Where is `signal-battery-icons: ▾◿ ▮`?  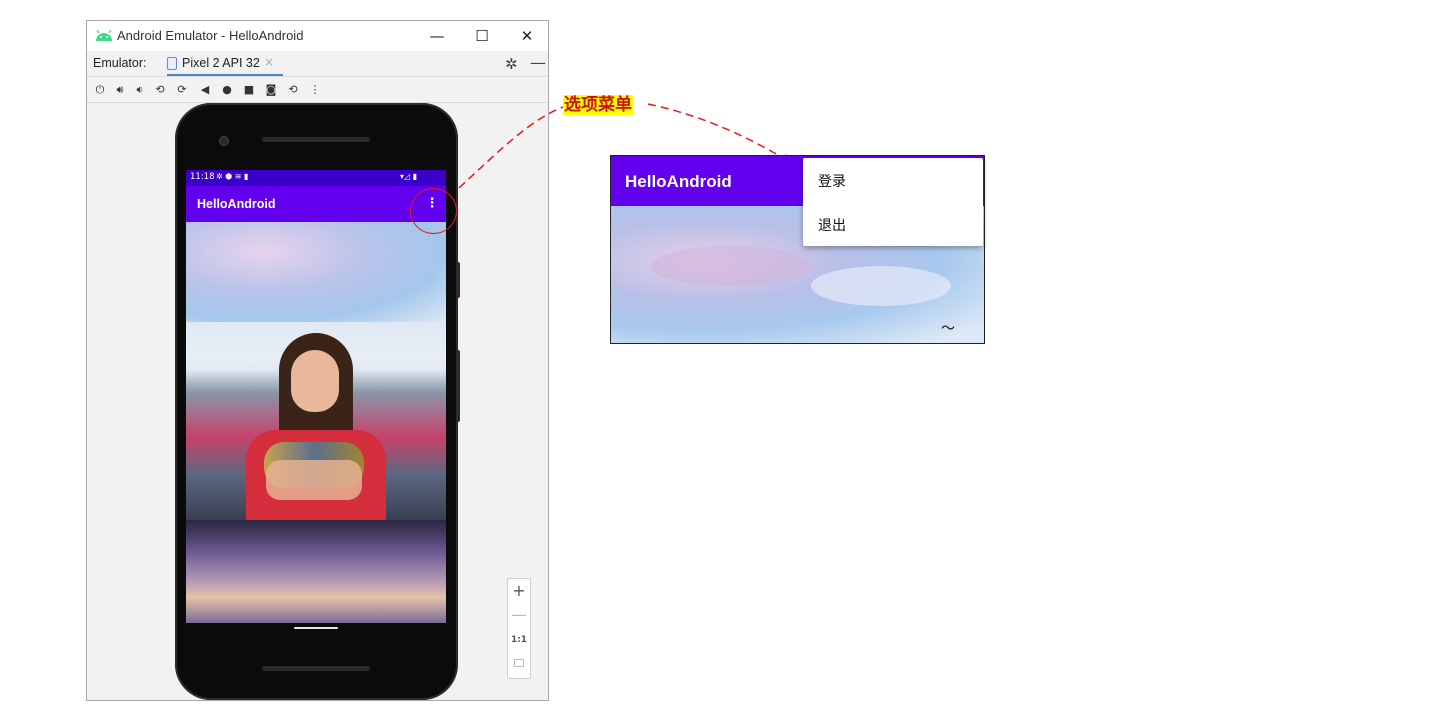
signal-battery-icons: ▾◿ ▮ is located at coordinates (409, 176).